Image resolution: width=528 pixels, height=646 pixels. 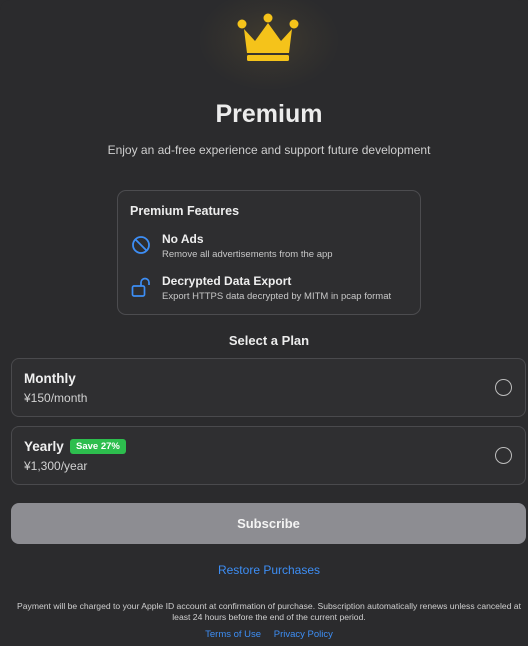 What do you see at coordinates (56, 466) in the screenshot?
I see `plan-price: ¥1,300/year` at bounding box center [56, 466].